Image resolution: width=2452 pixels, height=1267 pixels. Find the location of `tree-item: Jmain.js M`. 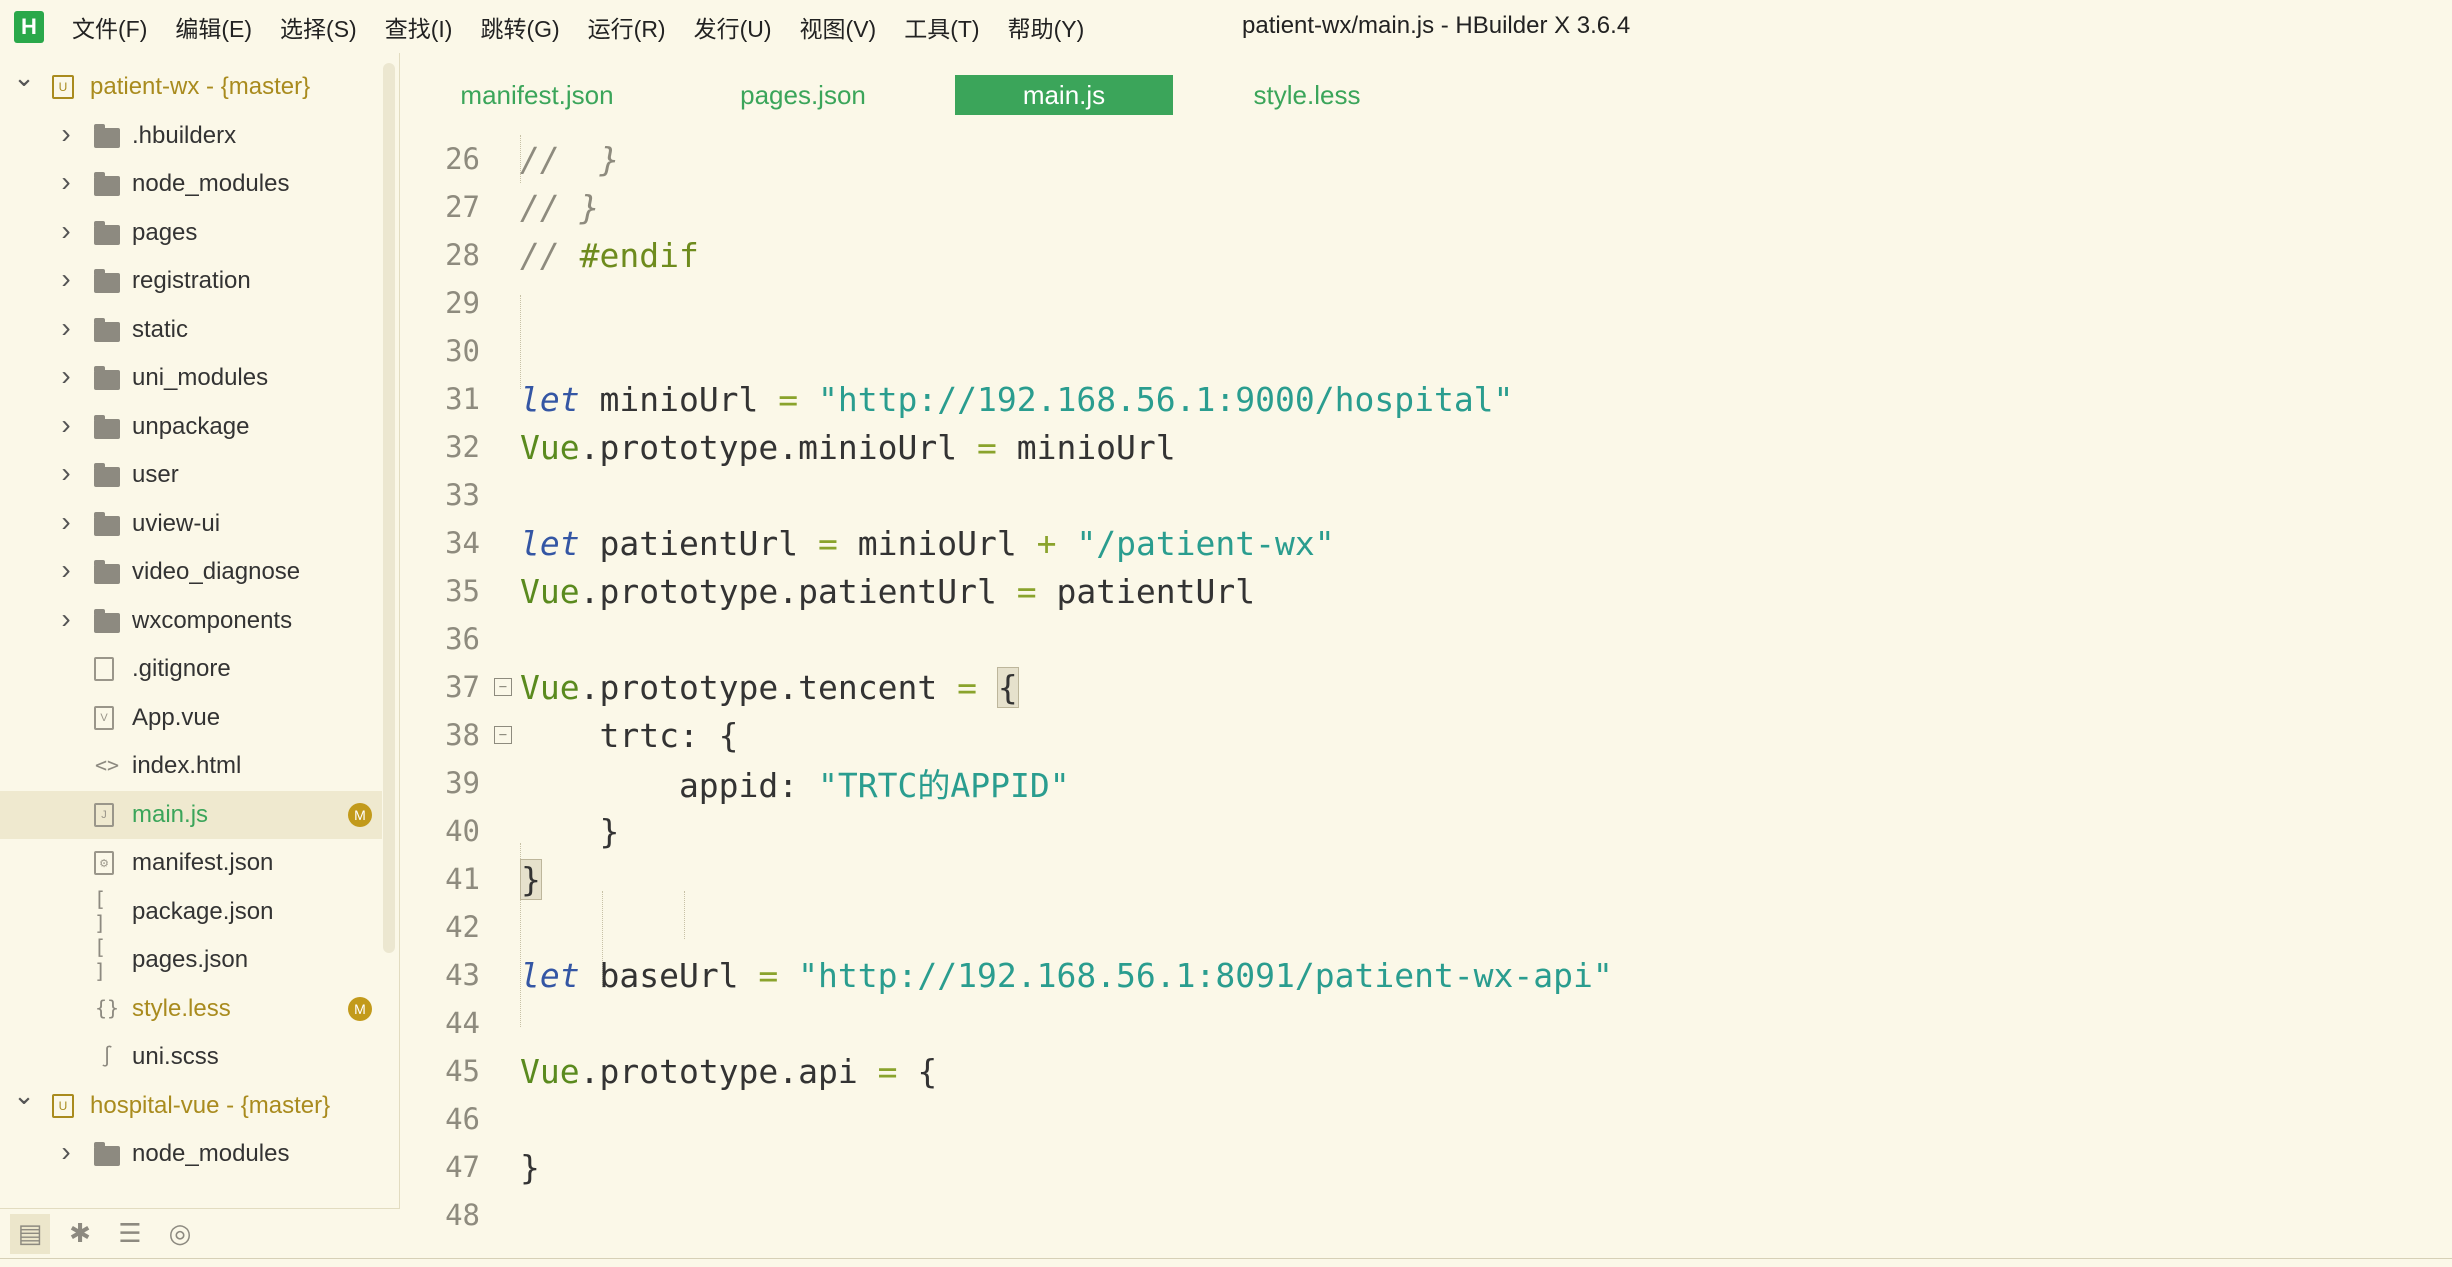

tree-item: Jmain.js M is located at coordinates (191, 814).